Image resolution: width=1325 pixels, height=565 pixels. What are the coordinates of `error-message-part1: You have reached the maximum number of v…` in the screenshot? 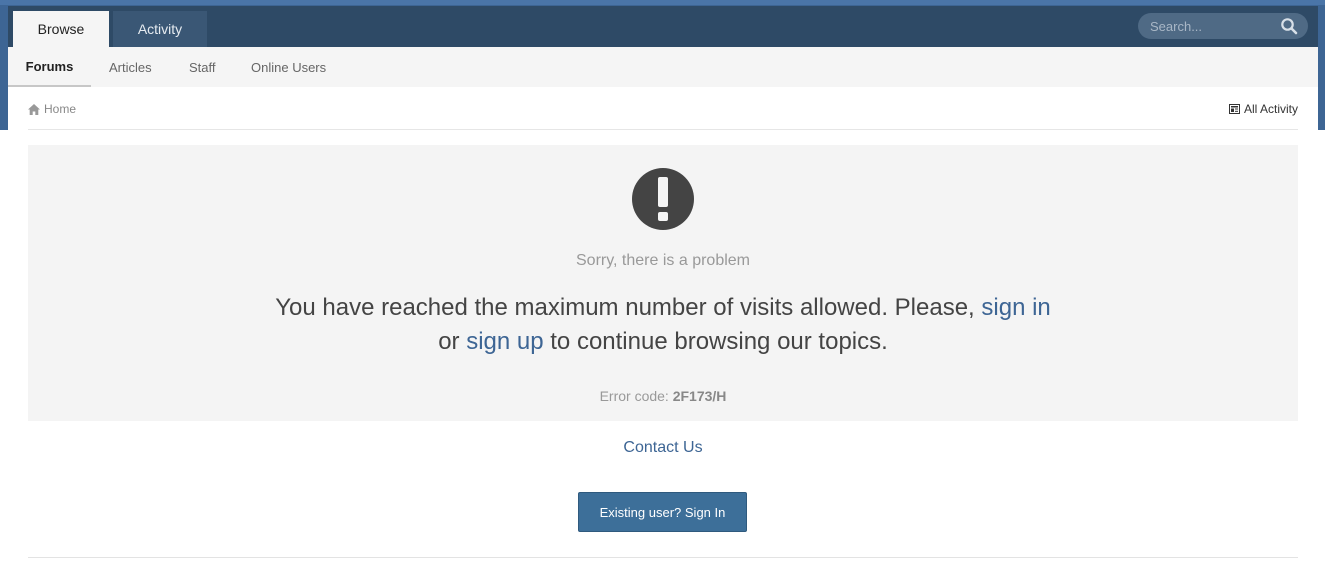 It's located at (628, 307).